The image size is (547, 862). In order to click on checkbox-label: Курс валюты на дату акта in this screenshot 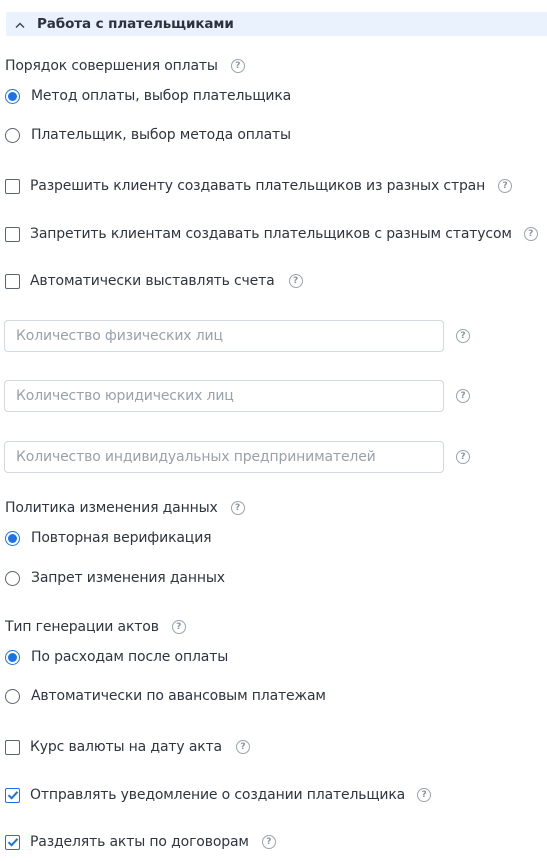, I will do `click(126, 747)`.